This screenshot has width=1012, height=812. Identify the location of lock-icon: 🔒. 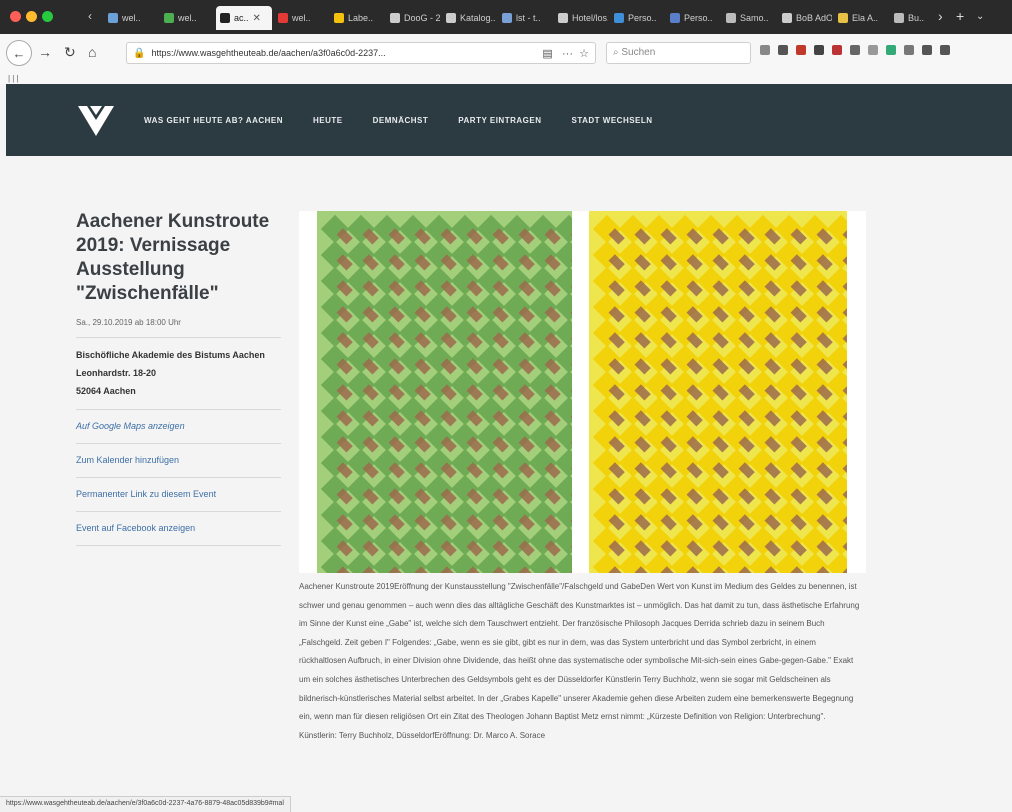
(139, 53).